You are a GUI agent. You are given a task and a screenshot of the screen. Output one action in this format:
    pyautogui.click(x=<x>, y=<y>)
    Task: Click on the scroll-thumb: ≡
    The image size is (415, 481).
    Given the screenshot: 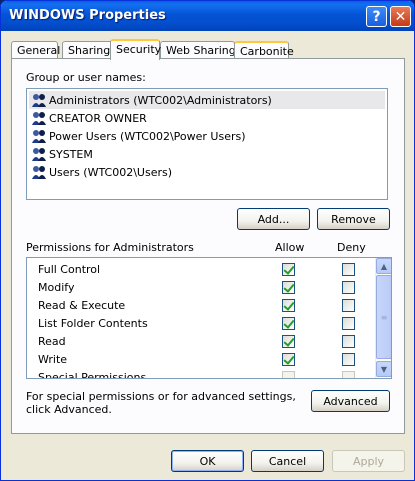 What is the action you would take?
    pyautogui.click(x=383, y=317)
    